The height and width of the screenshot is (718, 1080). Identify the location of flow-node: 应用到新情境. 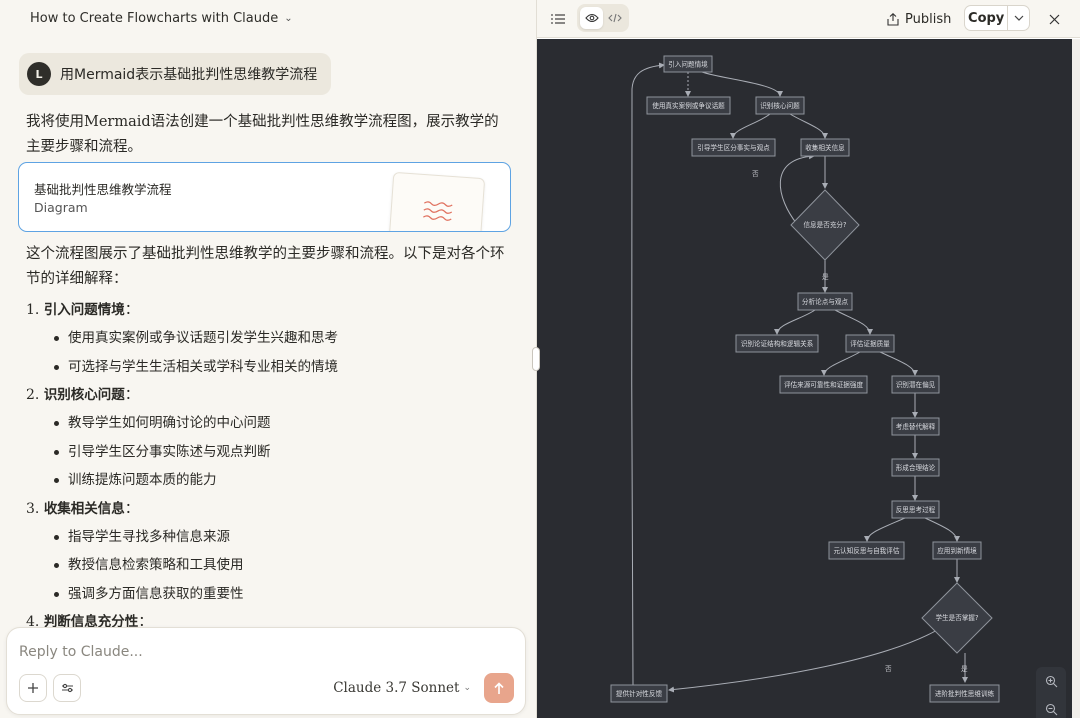
(957, 550).